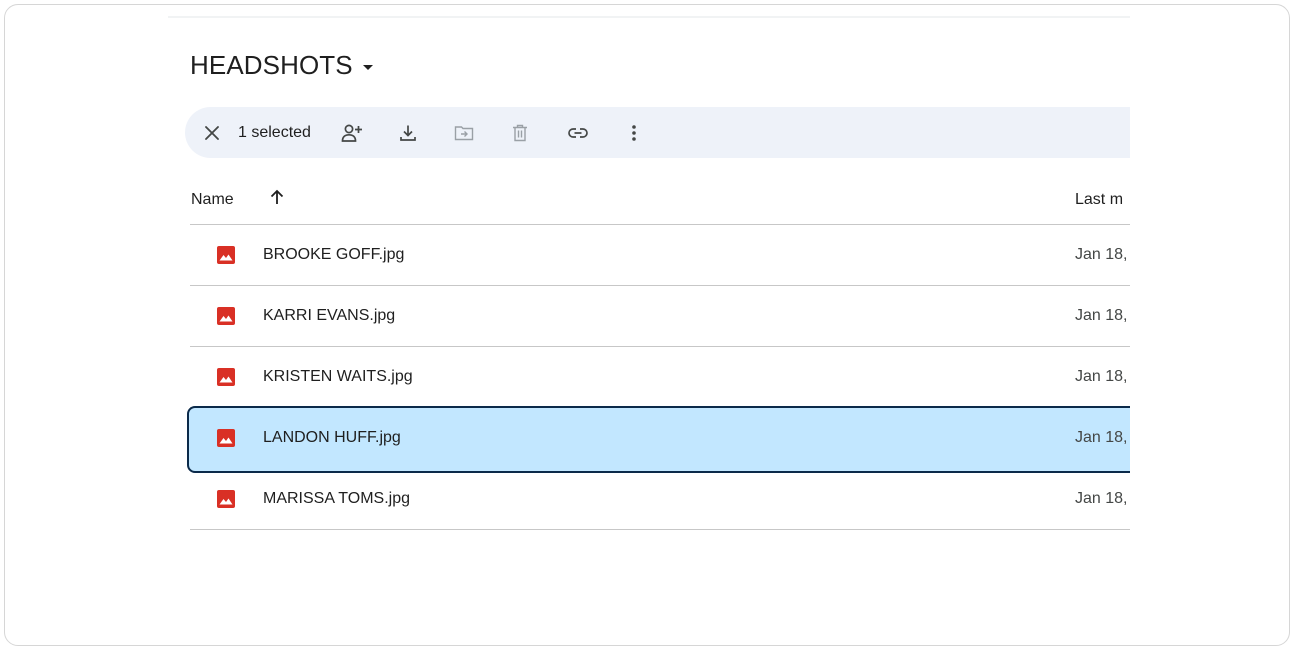  Describe the element at coordinates (660, 255) in the screenshot. I see `file-row: BROOKE GOFF.jpg Jan 18,` at that location.